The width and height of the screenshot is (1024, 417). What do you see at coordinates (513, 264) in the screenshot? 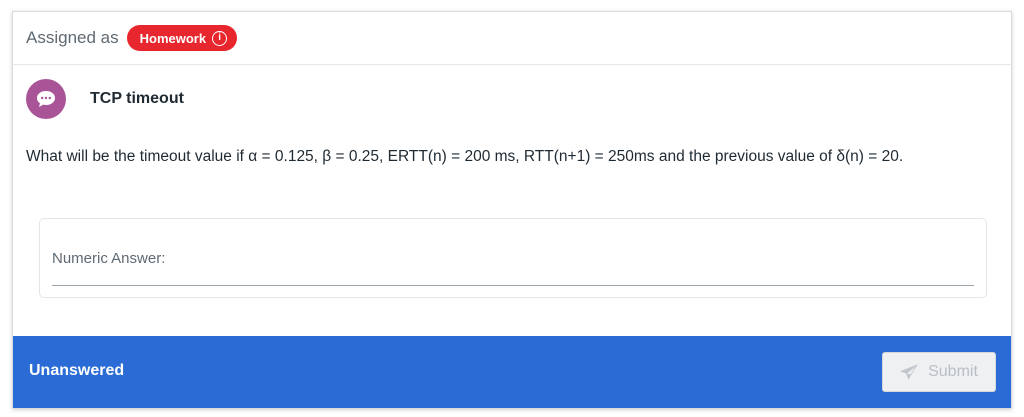
I see `numeric-answer-input` at bounding box center [513, 264].